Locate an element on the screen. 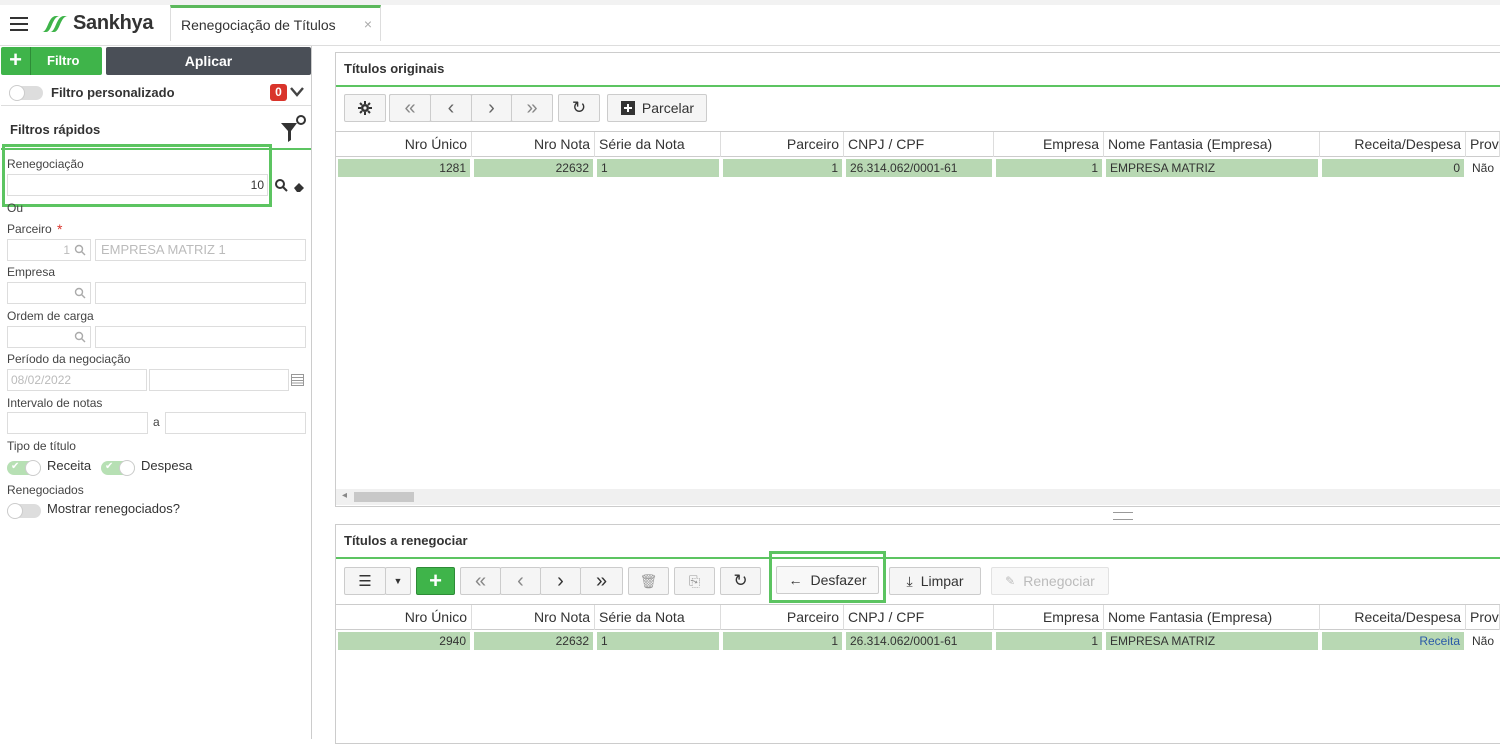 The width and height of the screenshot is (1500, 744). close-tab-icon: × is located at coordinates (368, 24).